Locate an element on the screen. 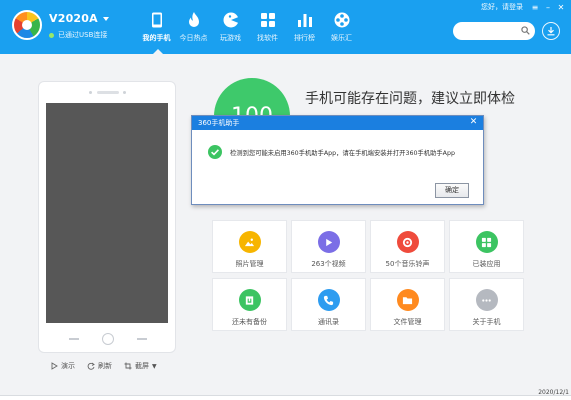 Image resolution: width=571 pixels, height=400 pixels. photo-icon is located at coordinates (249, 242).